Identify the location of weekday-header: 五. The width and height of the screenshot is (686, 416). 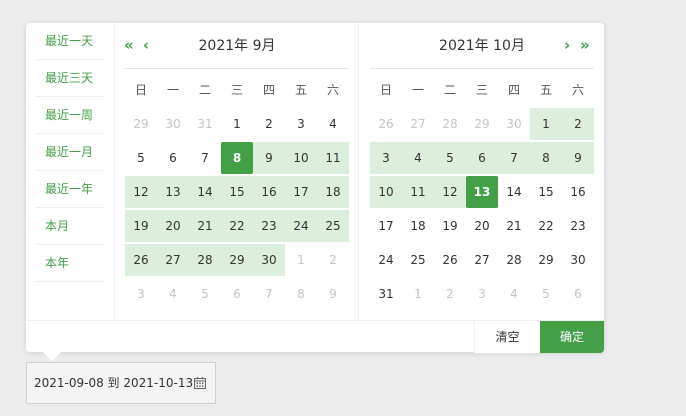
(300, 90).